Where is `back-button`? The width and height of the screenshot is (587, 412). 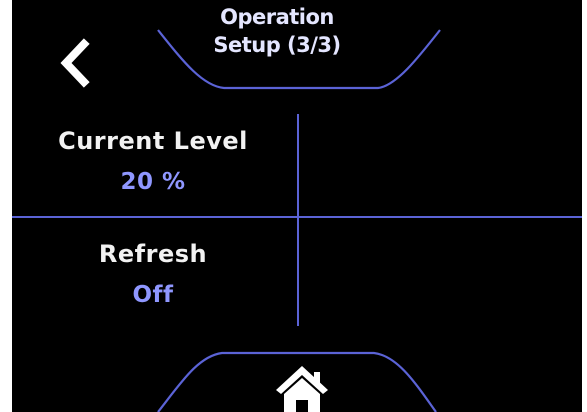
back-button is located at coordinates (75, 63).